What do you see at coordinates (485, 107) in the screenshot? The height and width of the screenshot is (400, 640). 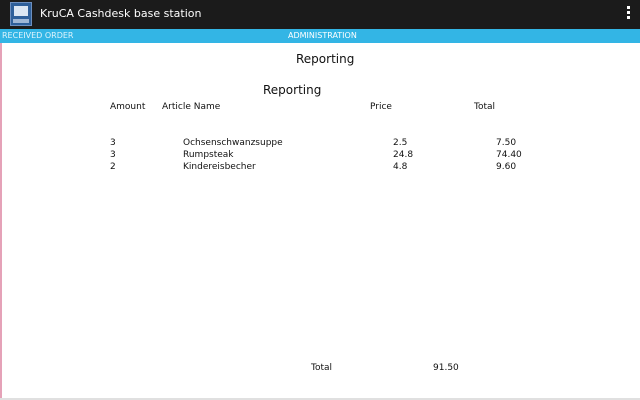 I see `column-header-total: Total` at bounding box center [485, 107].